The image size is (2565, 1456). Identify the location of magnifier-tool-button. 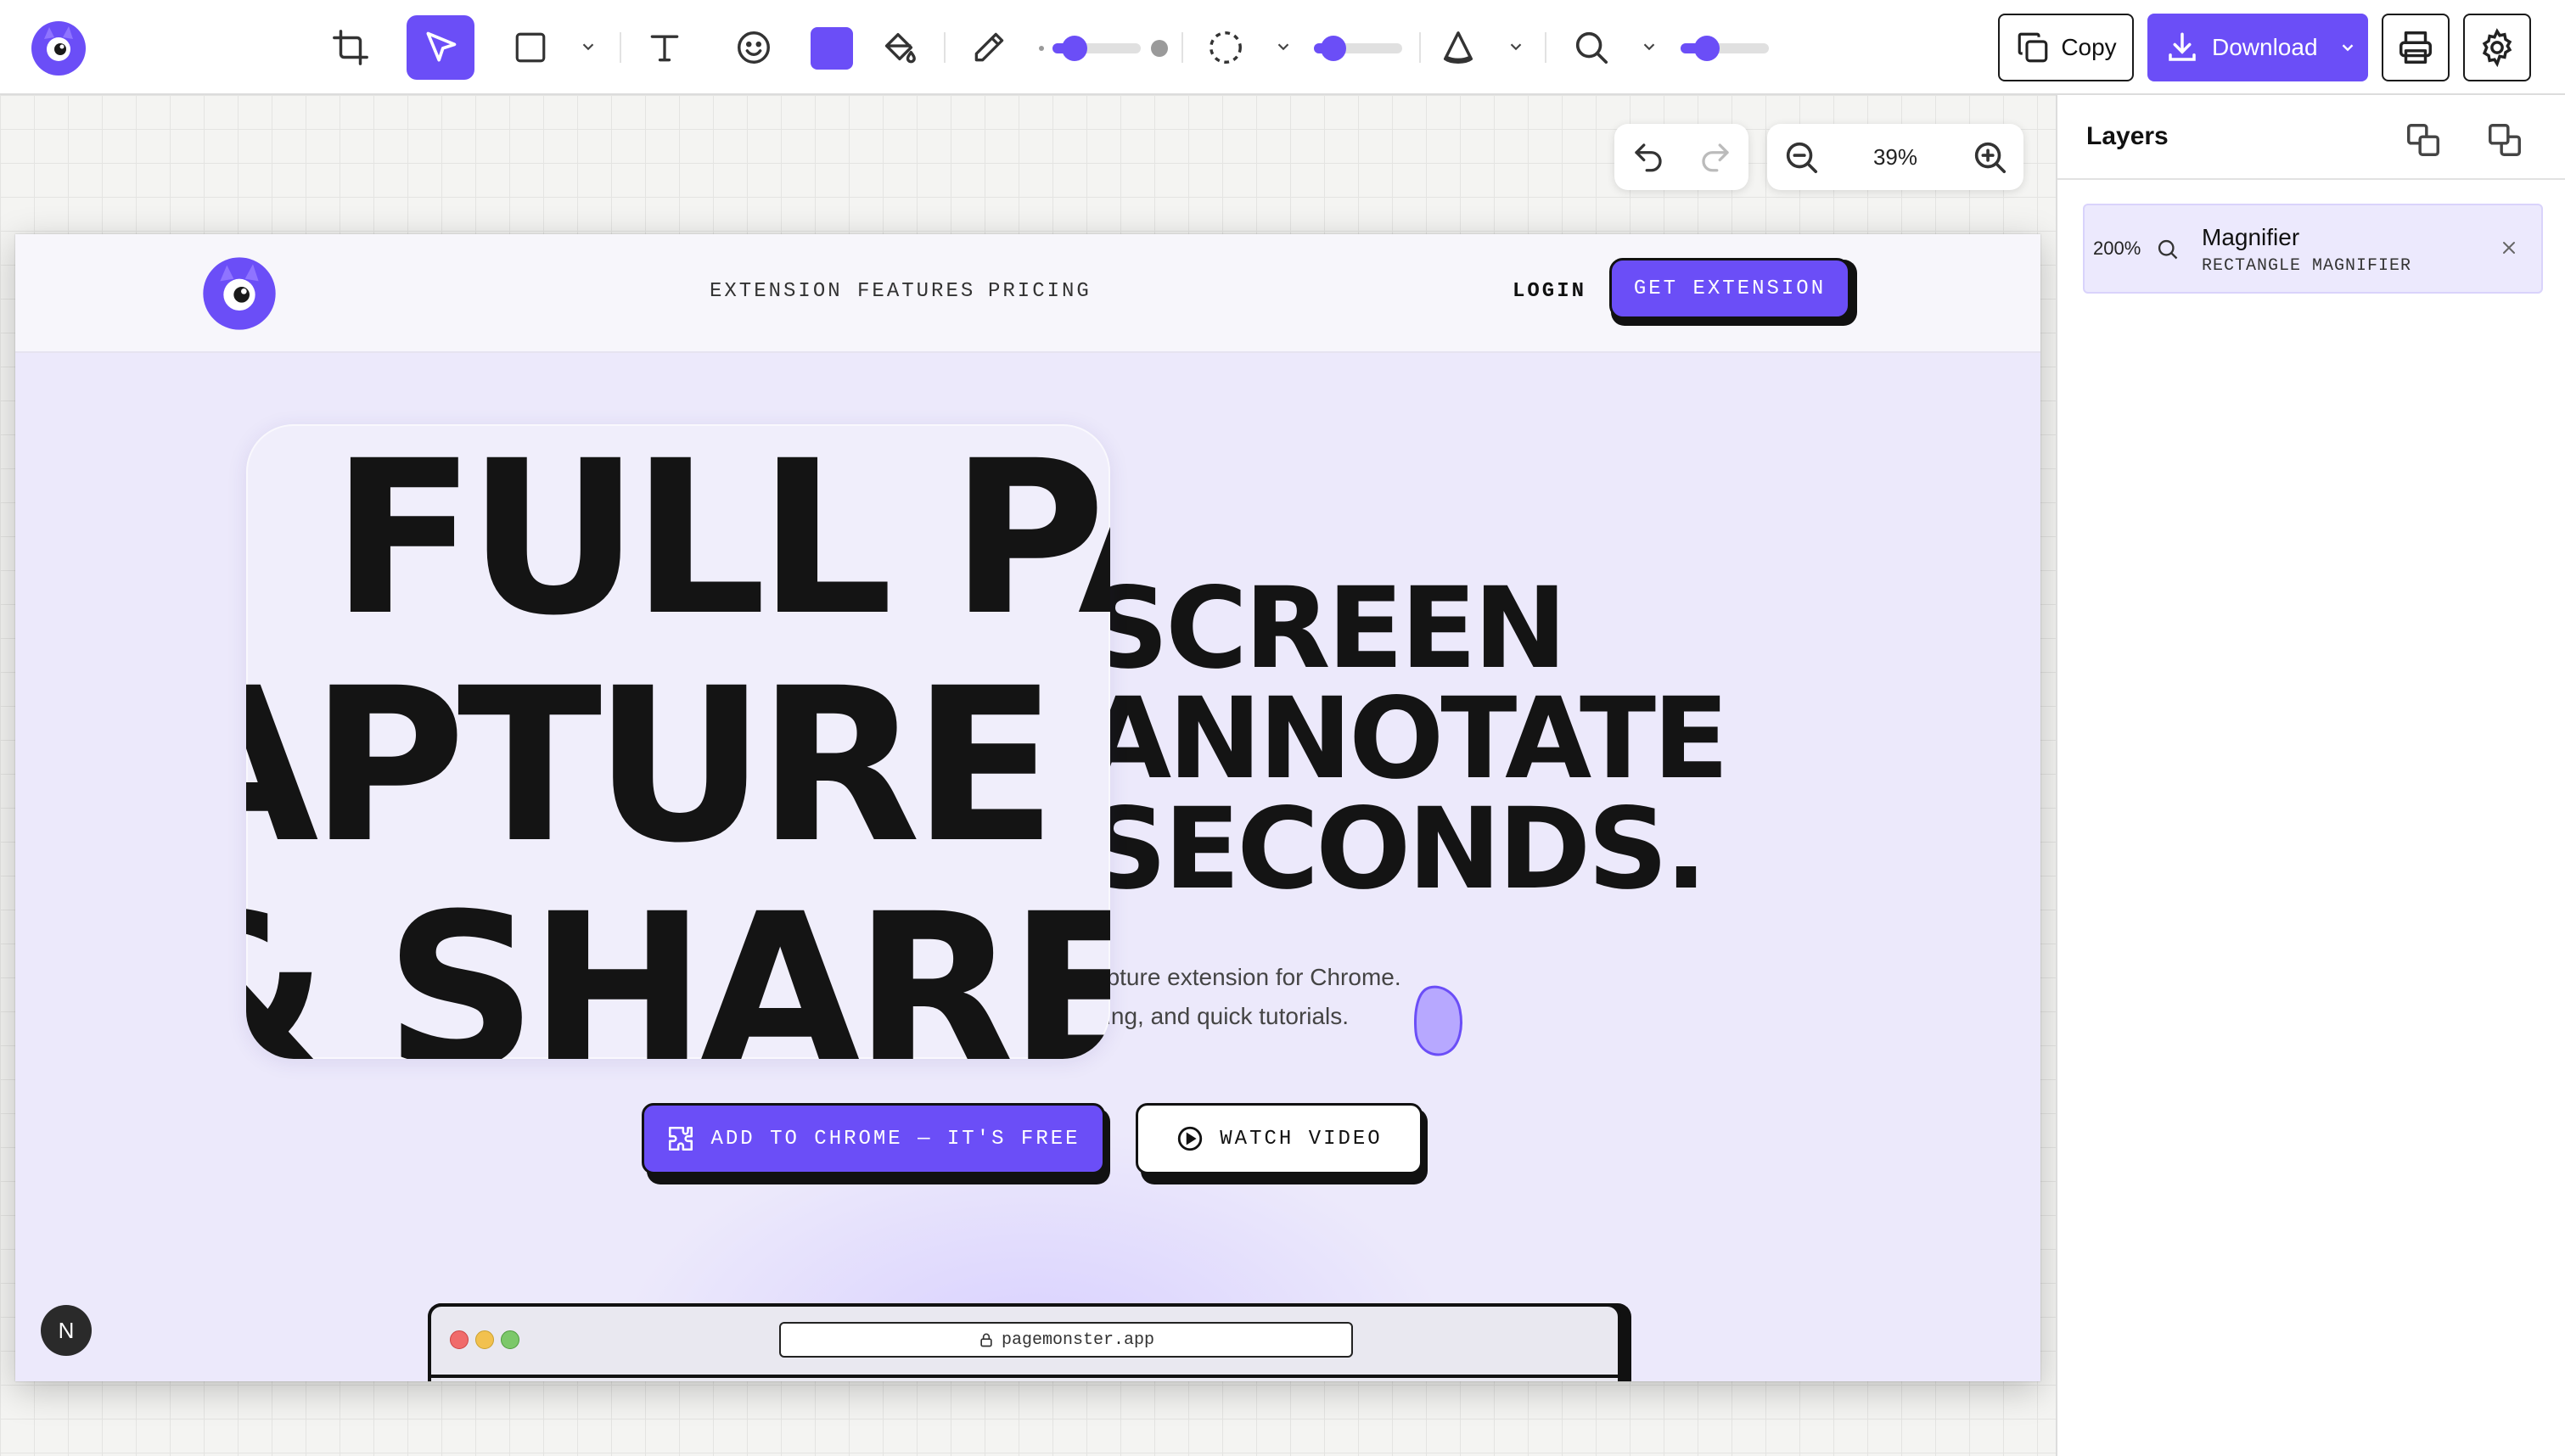
(1591, 48).